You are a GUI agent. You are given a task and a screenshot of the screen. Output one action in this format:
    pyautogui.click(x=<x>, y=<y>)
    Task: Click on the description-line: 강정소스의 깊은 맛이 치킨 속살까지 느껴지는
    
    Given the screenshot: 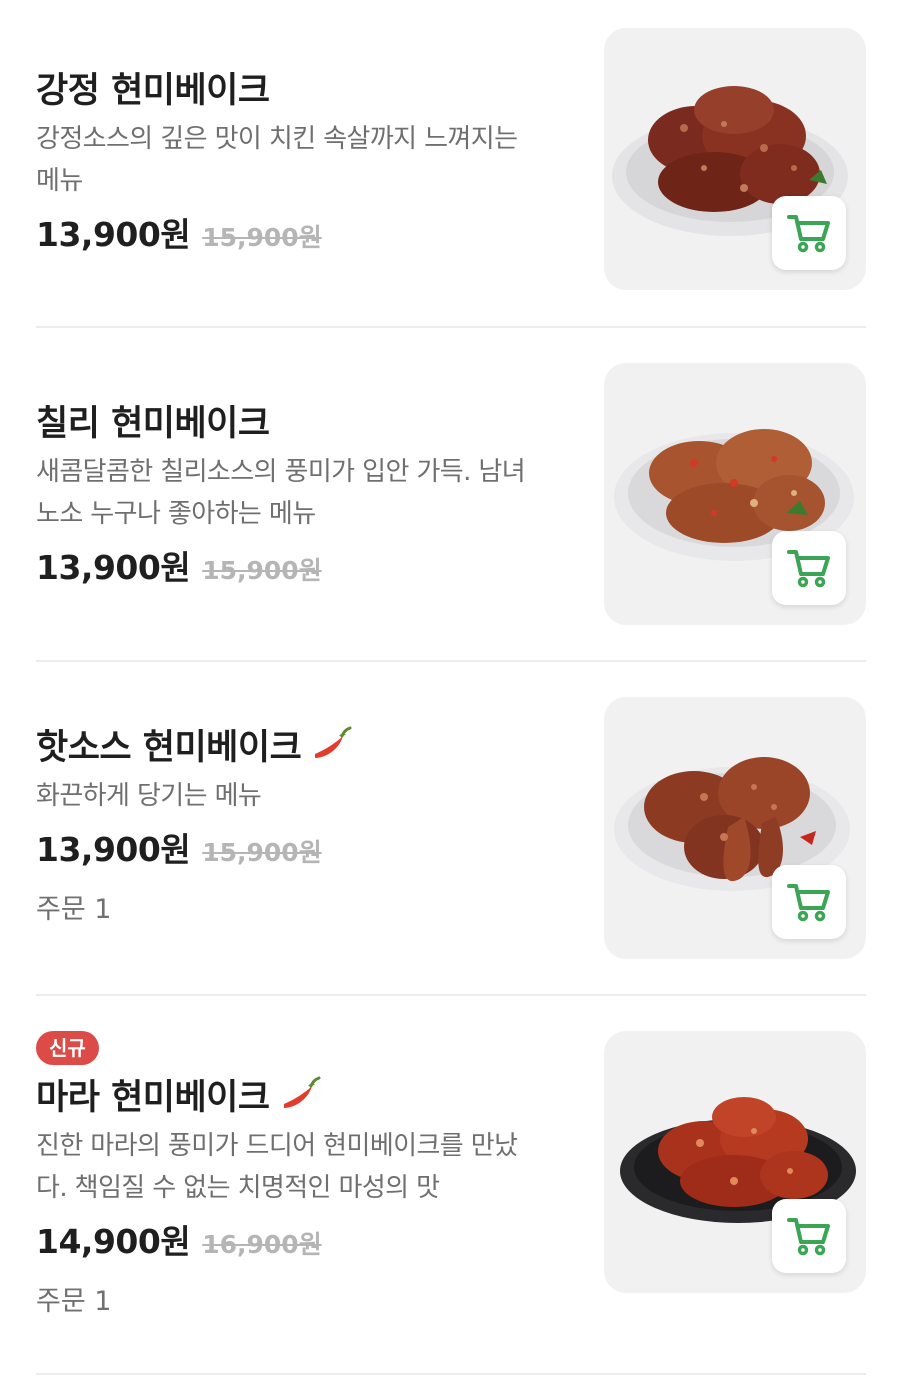 What is the action you would take?
    pyautogui.click(x=277, y=139)
    